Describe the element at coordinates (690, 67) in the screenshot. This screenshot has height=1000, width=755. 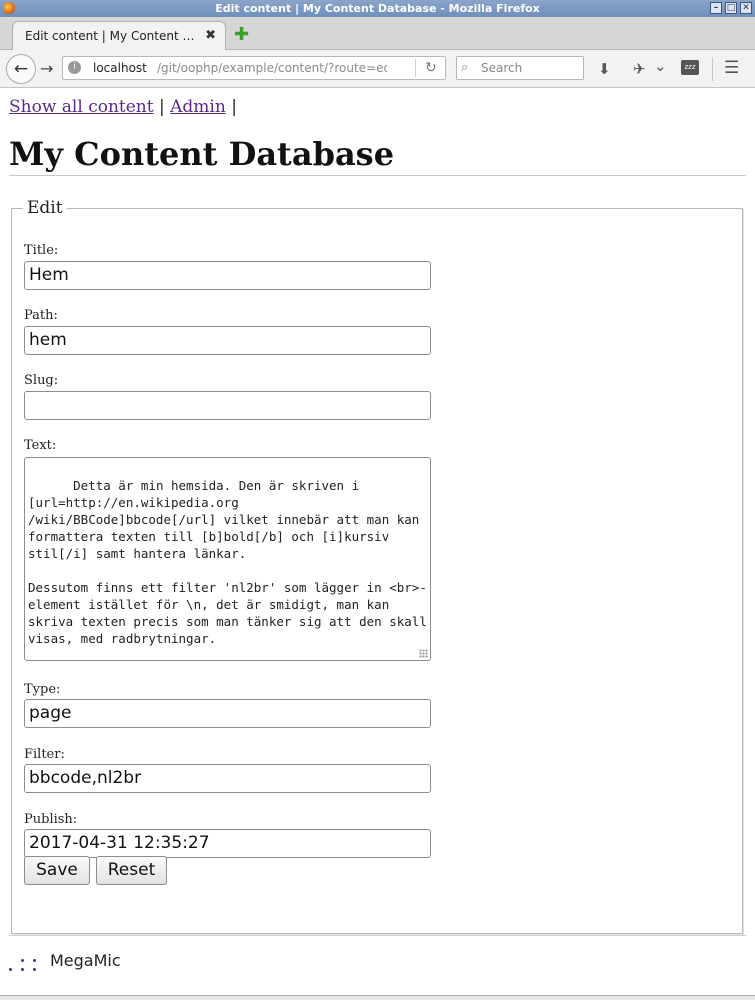
I see `sleep-tab-icon: zzz` at that location.